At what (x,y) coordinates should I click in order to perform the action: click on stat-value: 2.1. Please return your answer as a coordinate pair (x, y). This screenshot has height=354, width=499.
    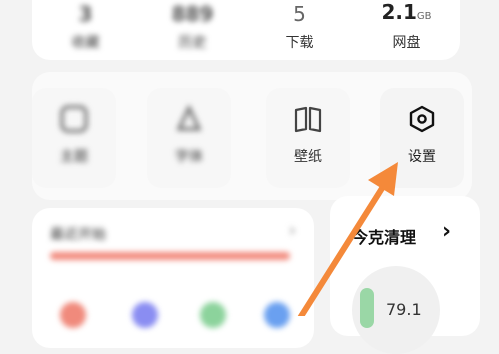
    Looking at the image, I should click on (399, 12).